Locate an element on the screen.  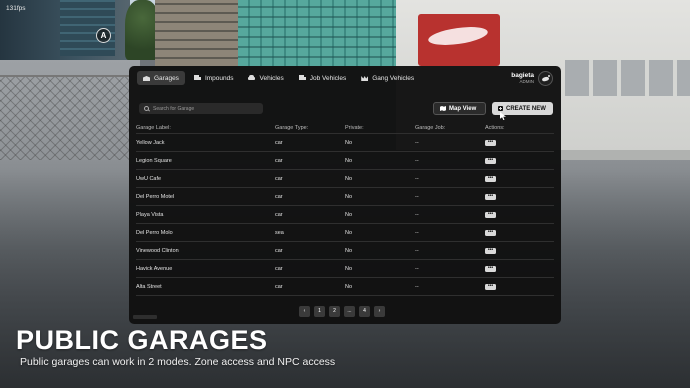
table-row: Del Perro Motel car No -- ••• is located at coordinates (345, 197).